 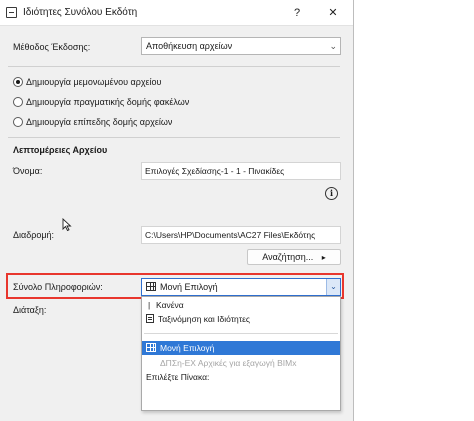 What do you see at coordinates (30, 310) in the screenshot?
I see `layout-label: Διάταξη:` at bounding box center [30, 310].